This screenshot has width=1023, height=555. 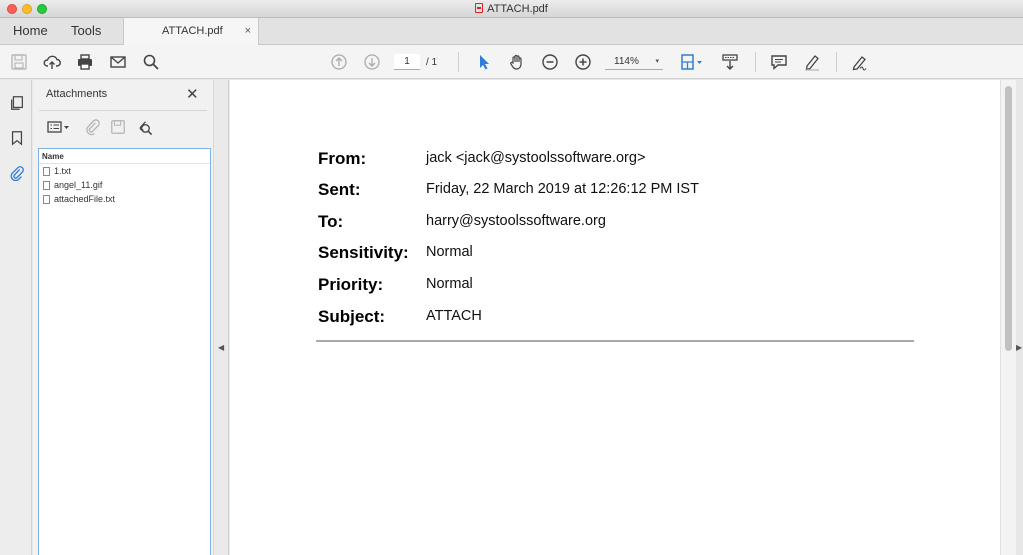 I want to click on print-icon, so click(x=85, y=62).